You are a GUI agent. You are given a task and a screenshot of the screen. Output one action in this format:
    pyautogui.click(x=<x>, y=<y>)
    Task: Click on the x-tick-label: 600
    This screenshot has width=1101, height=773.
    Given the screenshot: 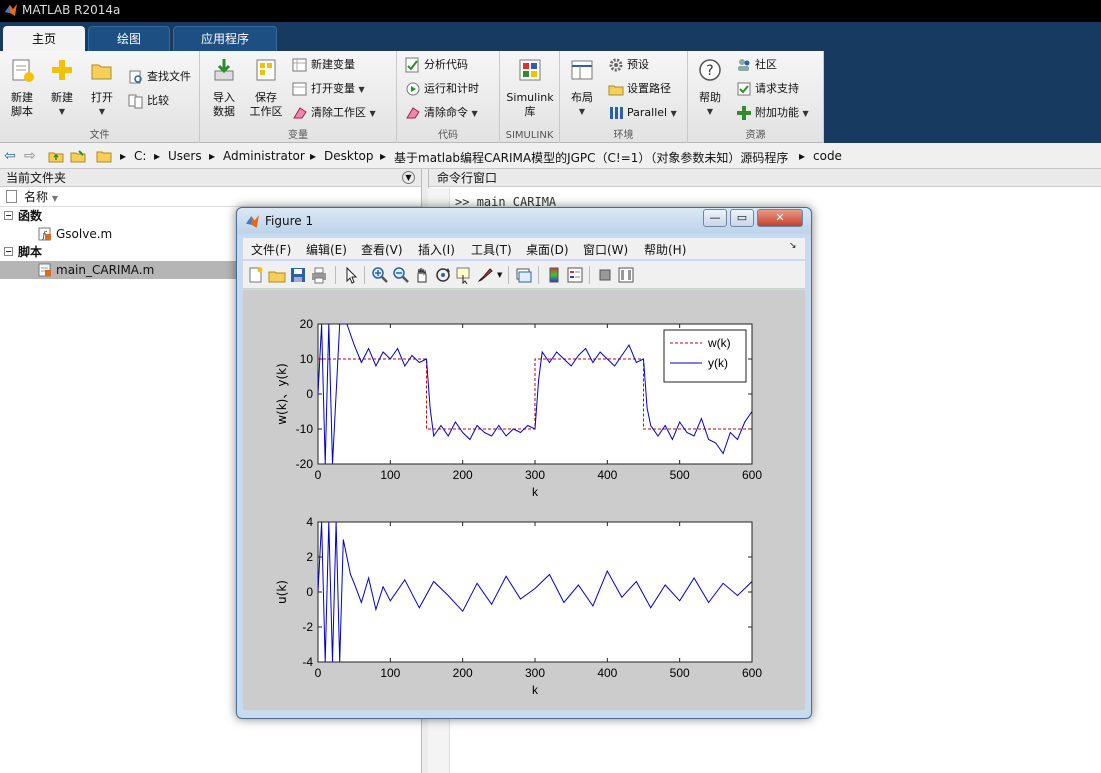 What is the action you would take?
    pyautogui.click(x=752, y=475)
    